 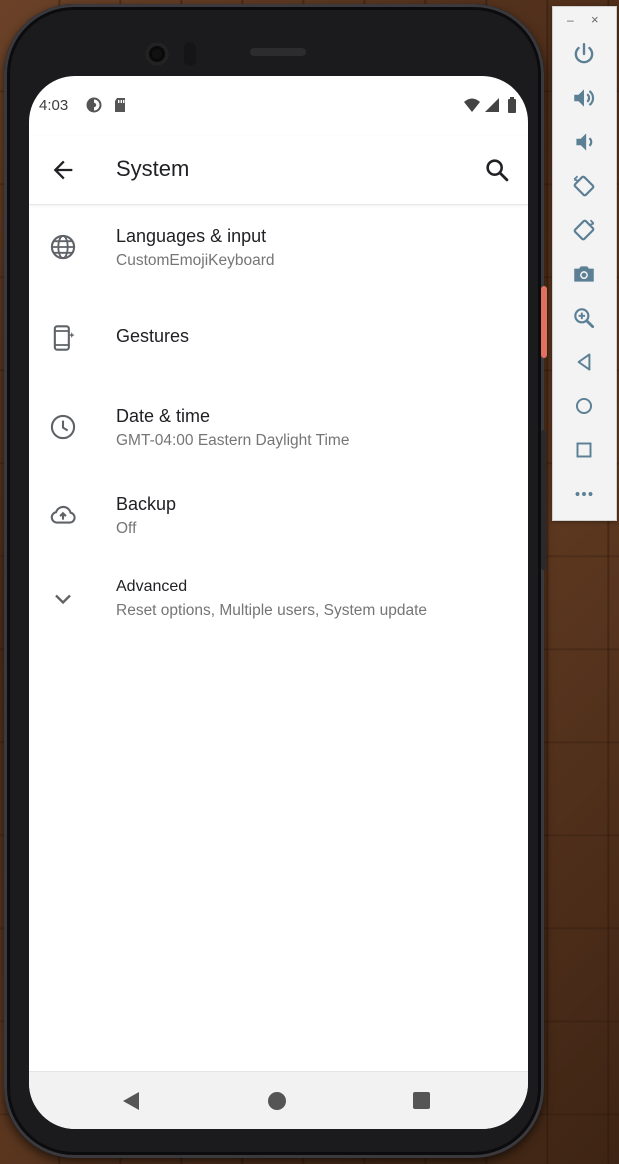 What do you see at coordinates (570, 20) in the screenshot?
I see `minimize-button: –` at bounding box center [570, 20].